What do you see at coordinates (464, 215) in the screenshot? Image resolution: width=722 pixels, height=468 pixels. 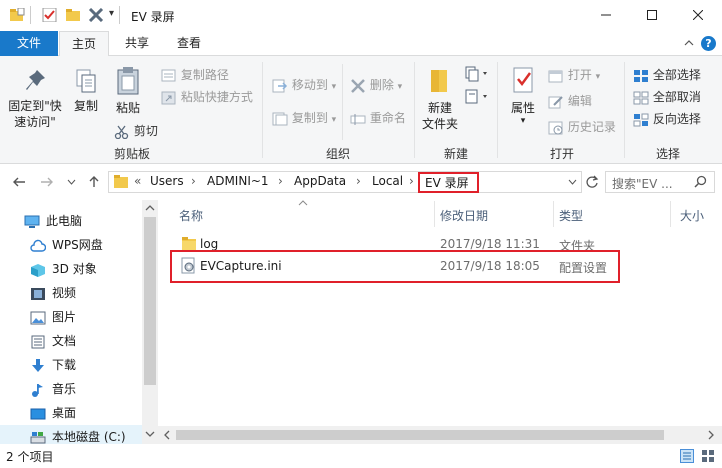 I see `column-header-date: 修改日期` at bounding box center [464, 215].